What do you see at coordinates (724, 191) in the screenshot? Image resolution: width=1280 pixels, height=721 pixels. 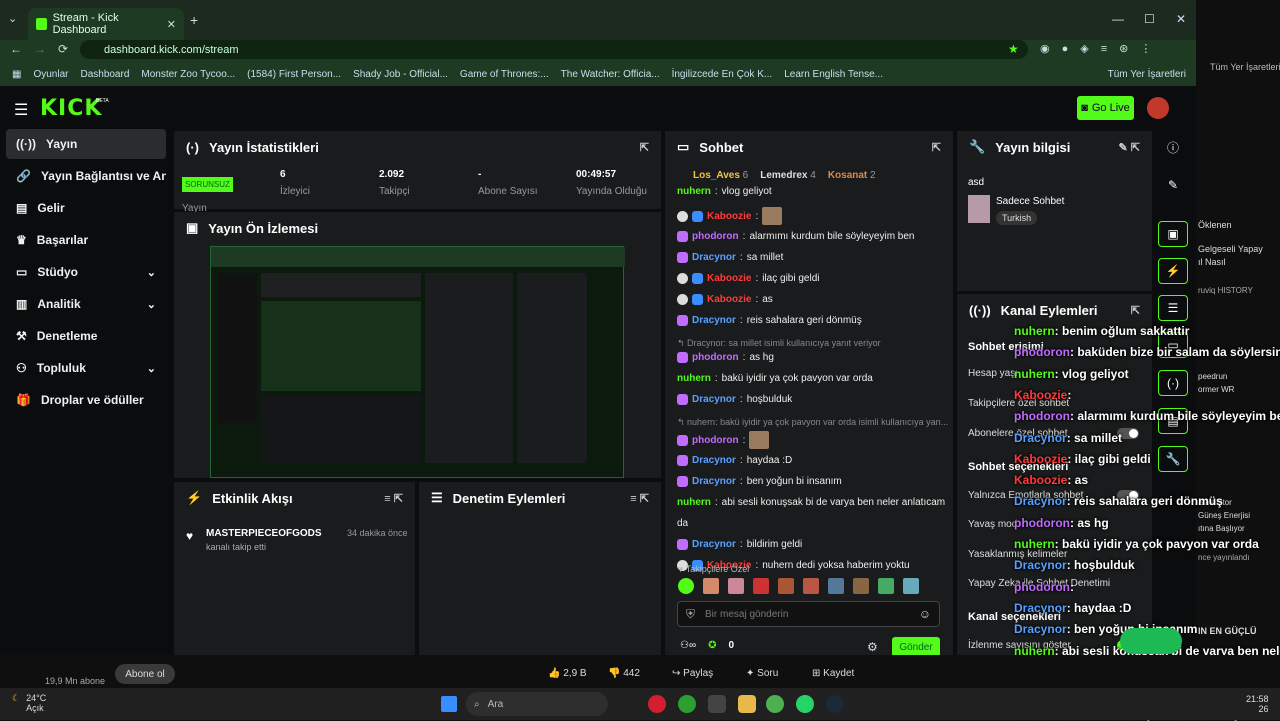 I see `chat-message: nuhern: vlog geliyot` at bounding box center [724, 191].